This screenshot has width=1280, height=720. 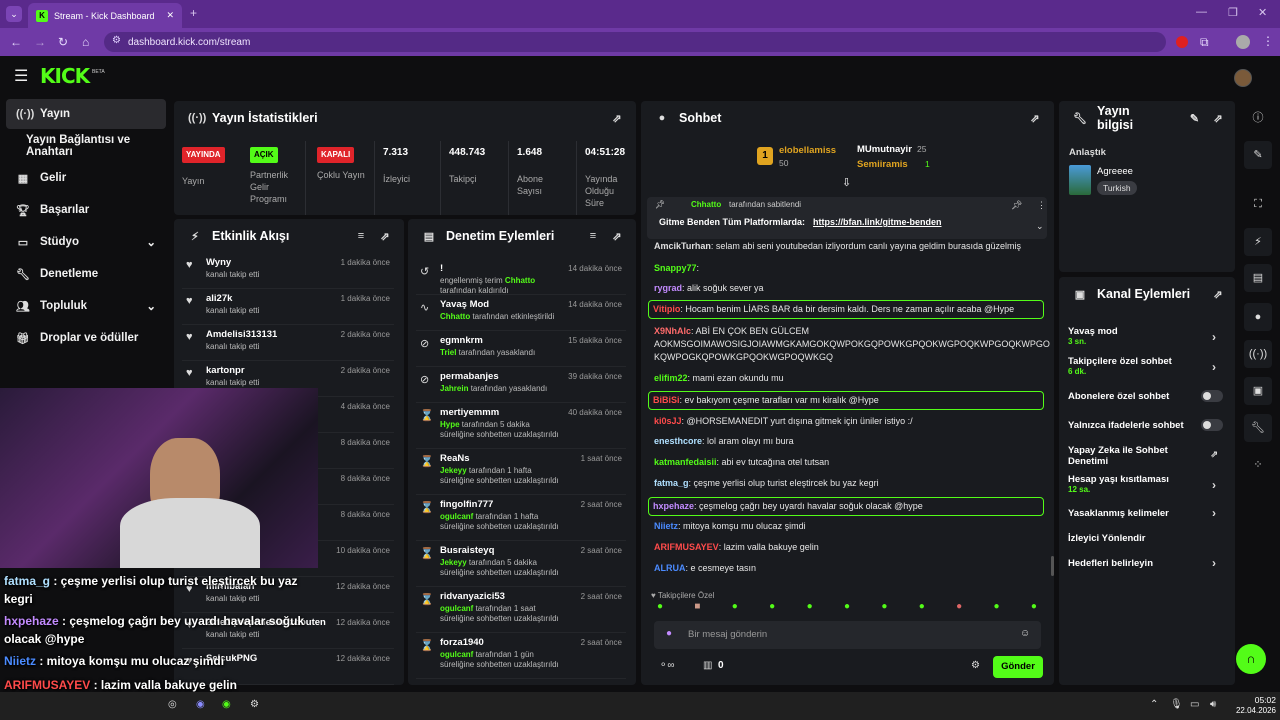 I want to click on chat-input: ● Bir mesaj gönderin ☺, so click(x=847, y=635).